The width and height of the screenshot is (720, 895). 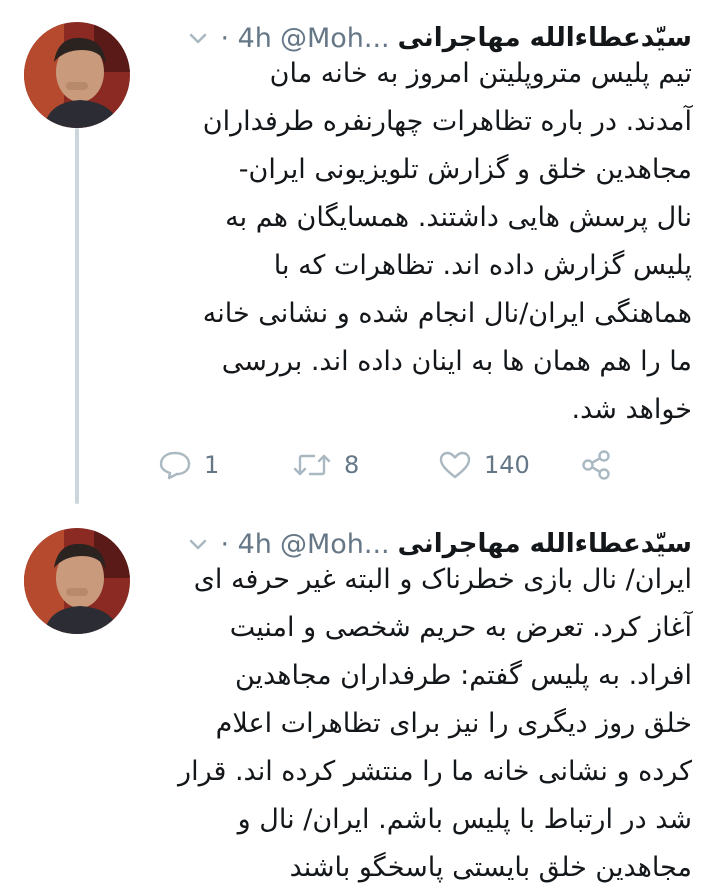 I want to click on like-button: 140, so click(x=484, y=465).